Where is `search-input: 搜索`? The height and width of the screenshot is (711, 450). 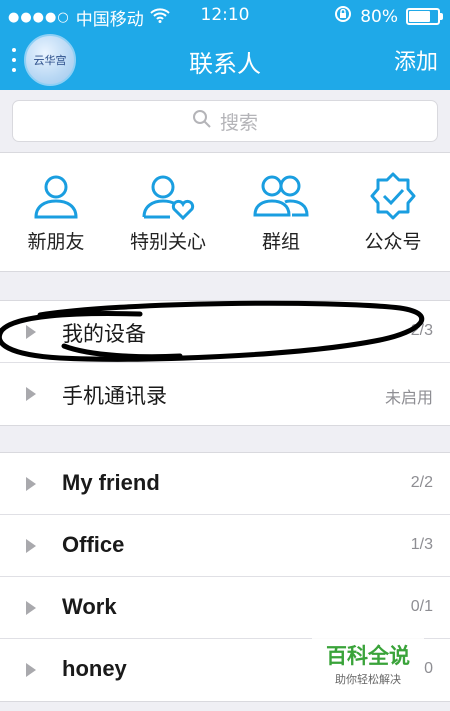 search-input: 搜索 is located at coordinates (225, 121).